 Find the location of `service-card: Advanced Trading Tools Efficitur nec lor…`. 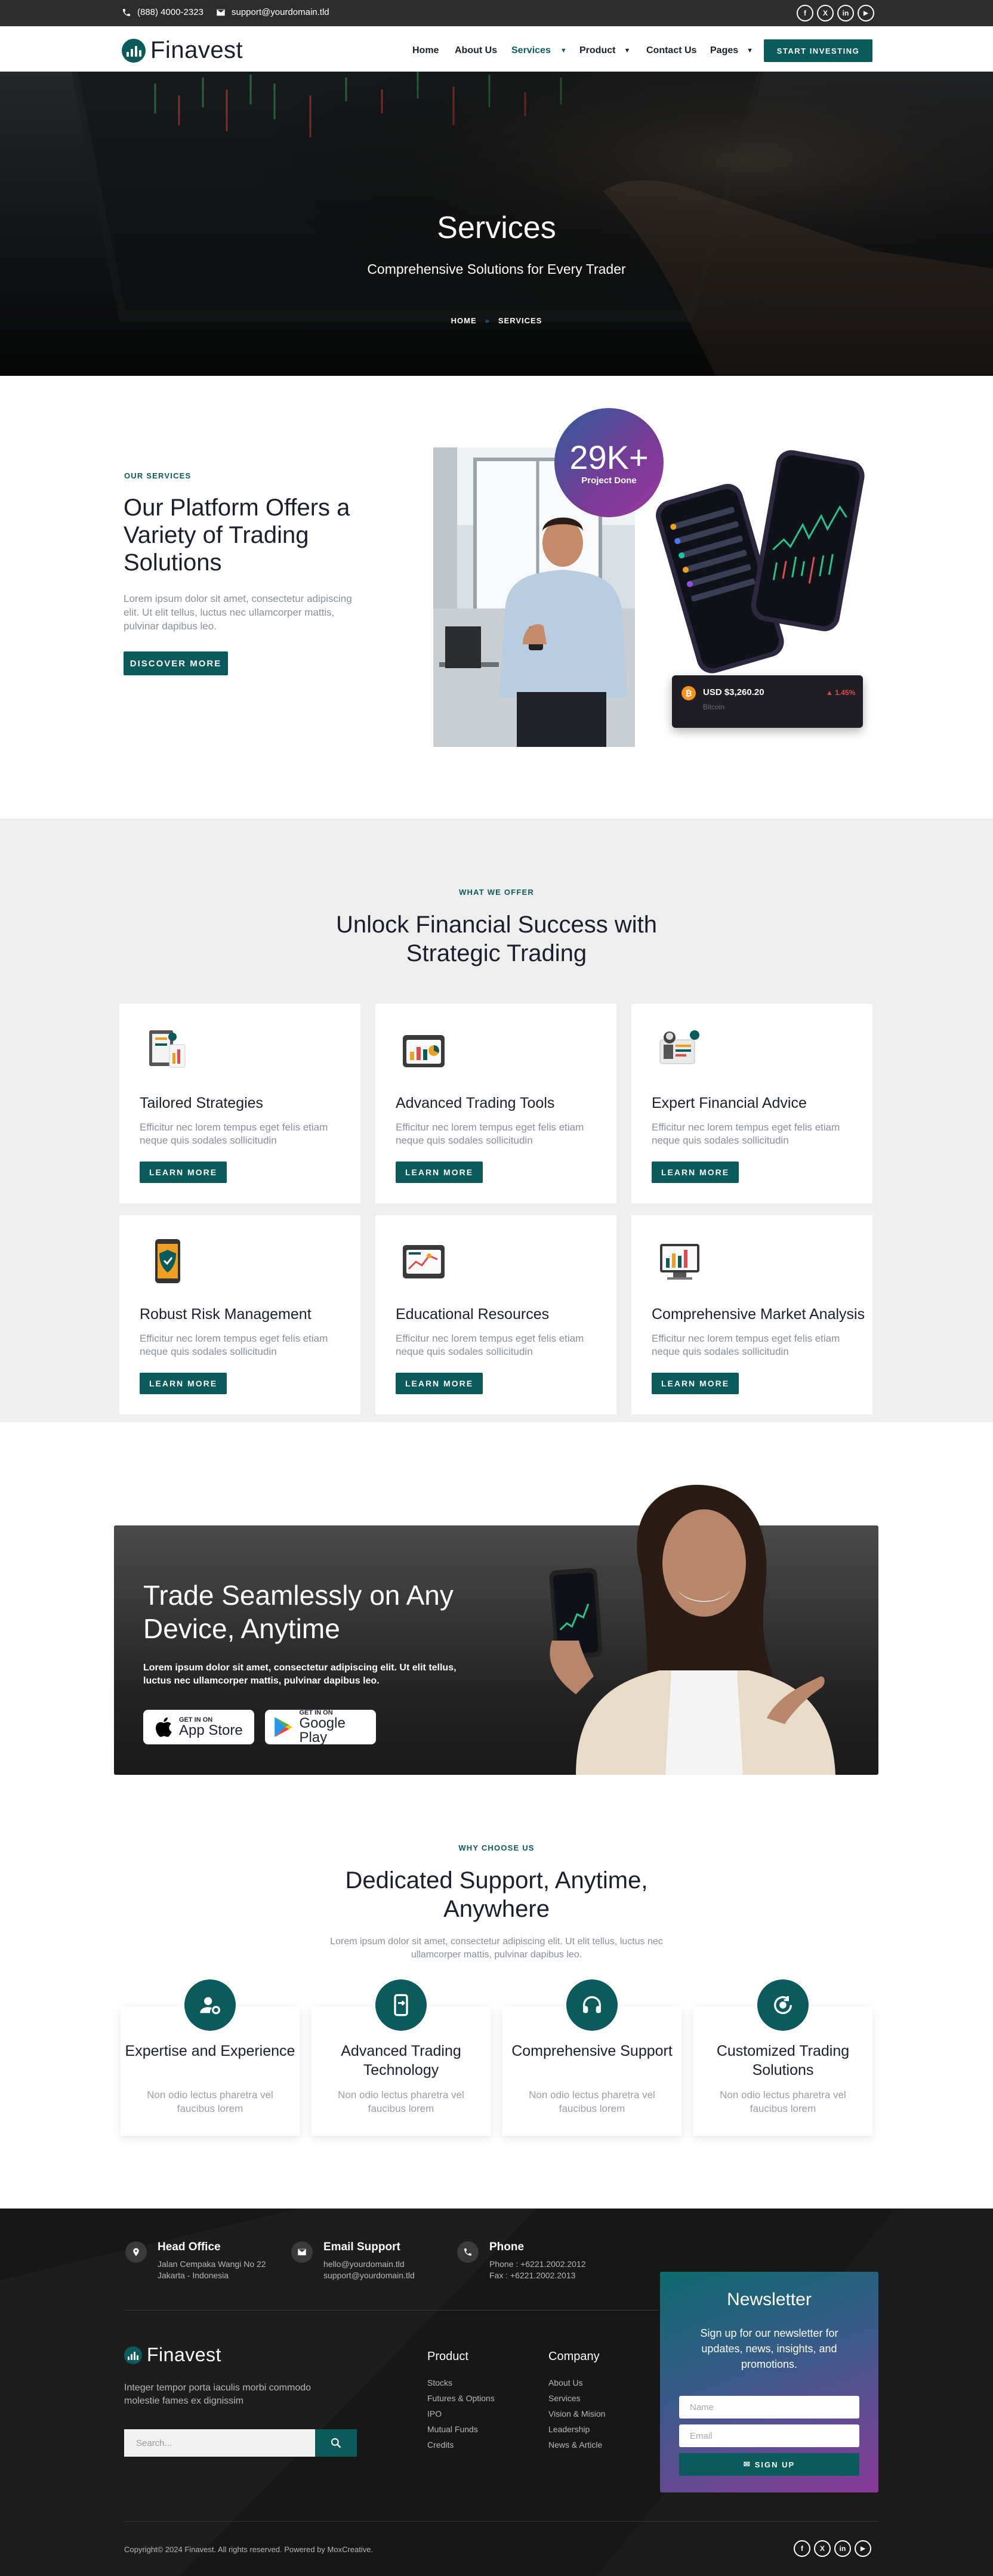

service-card: Advanced Trading Tools Efficitur nec lor… is located at coordinates (496, 1103).